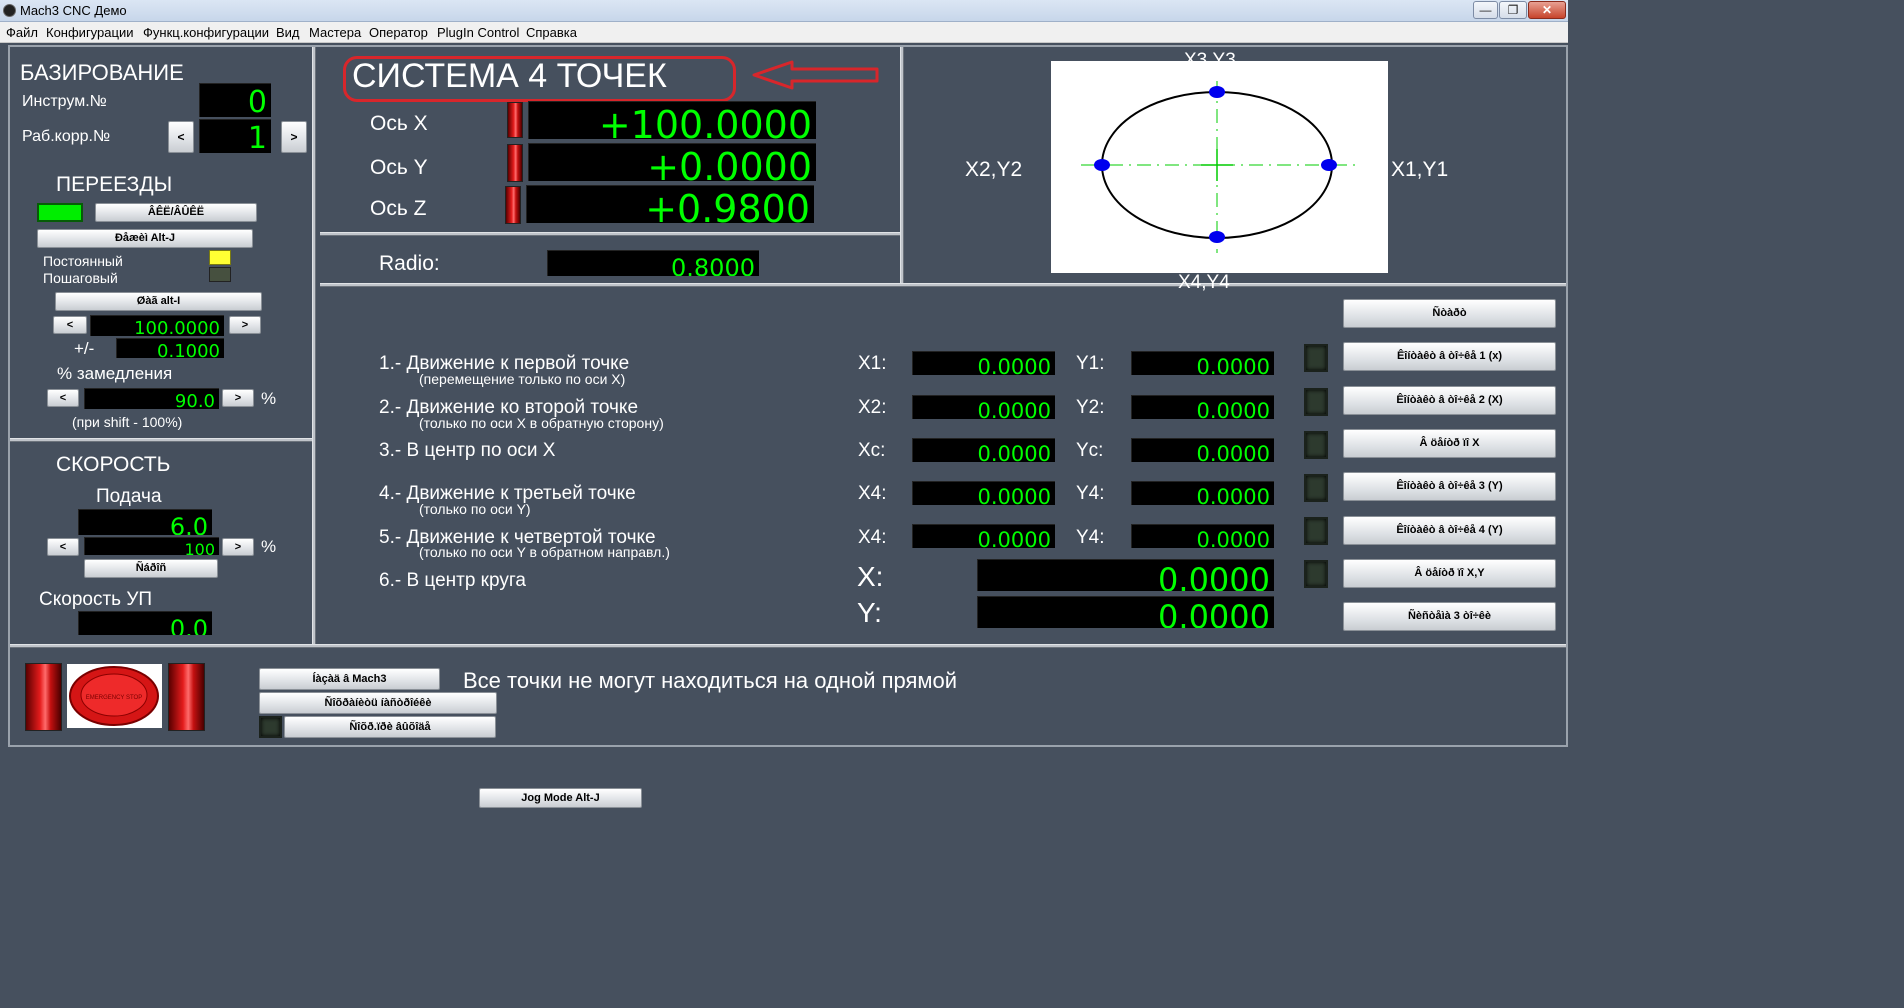 The height and width of the screenshot is (1008, 1904). I want to click on jog-mode-alt-j-button: Jog Mode Alt-J, so click(560, 798).